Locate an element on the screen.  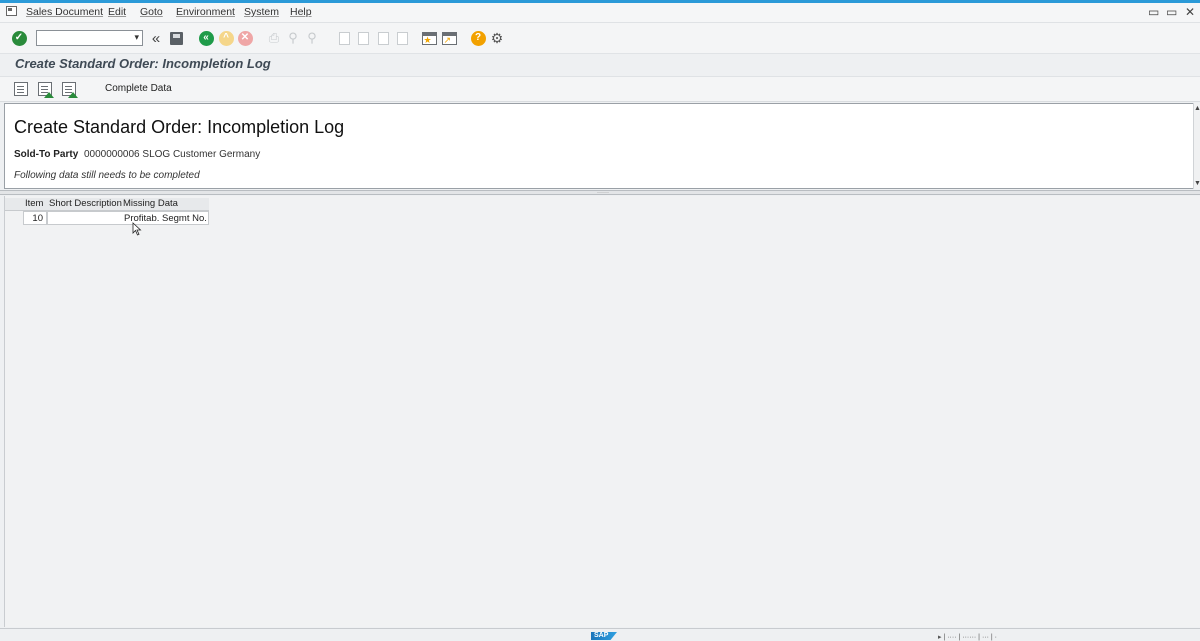
command-field: ▾ is located at coordinates (89, 38).